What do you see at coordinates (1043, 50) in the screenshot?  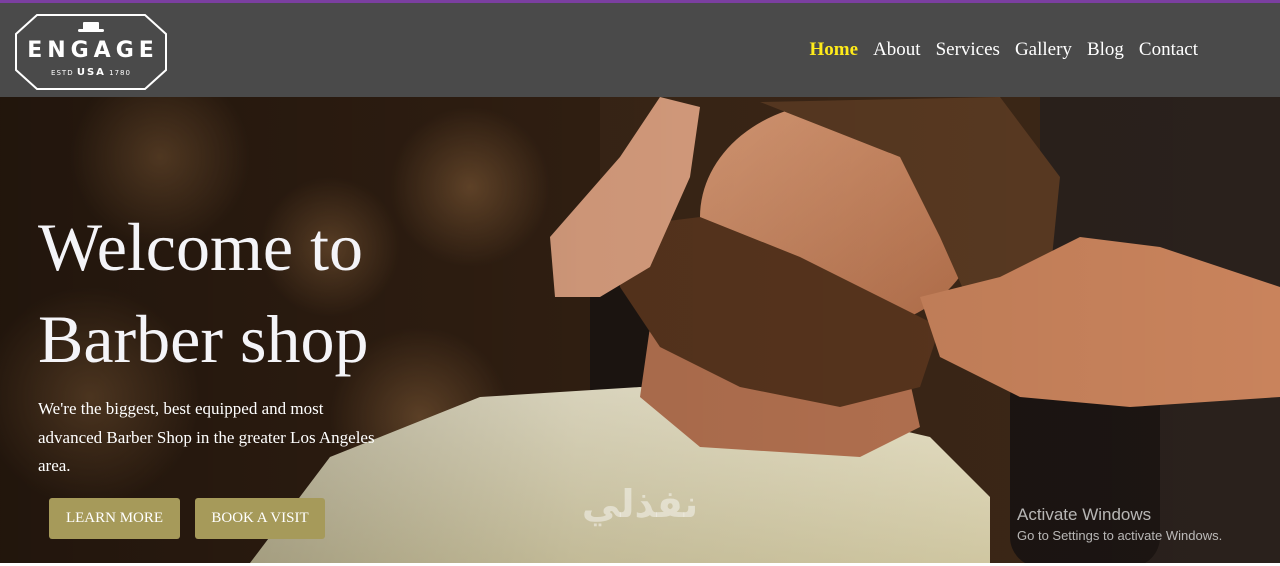 I see `nav-gallery: Gallery` at bounding box center [1043, 50].